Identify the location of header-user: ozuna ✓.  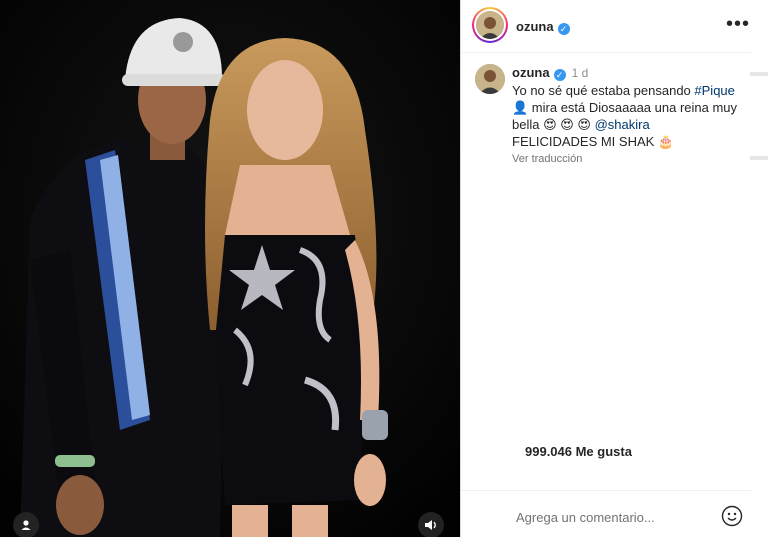
(543, 27).